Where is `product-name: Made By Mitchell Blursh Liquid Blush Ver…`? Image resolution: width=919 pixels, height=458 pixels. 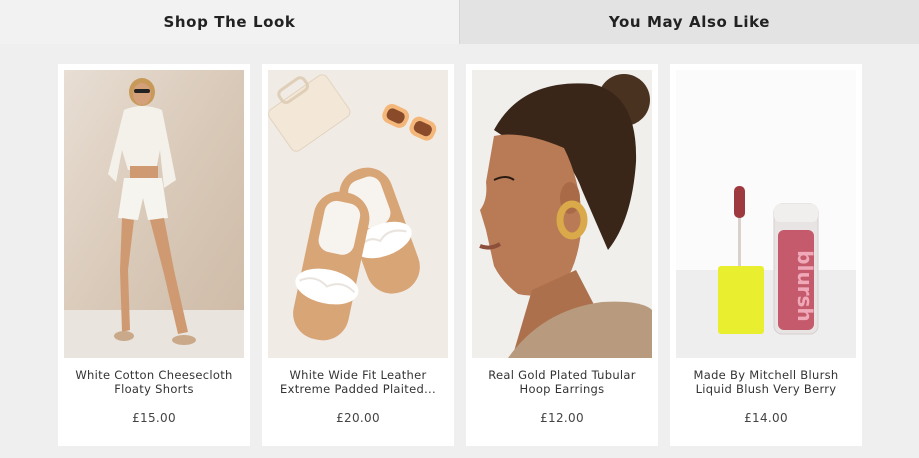
product-name: Made By Mitchell Blursh Liquid Blush Ver… is located at coordinates (766, 382).